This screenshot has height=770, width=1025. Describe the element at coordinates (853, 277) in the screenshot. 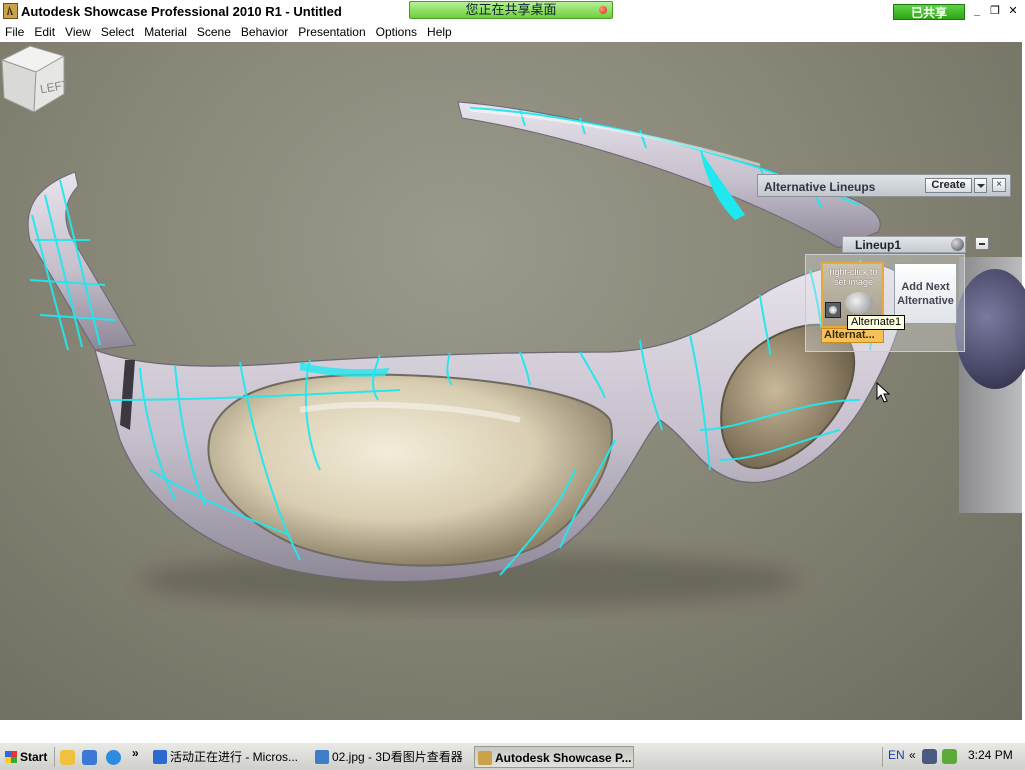

I see `alternative-hint: right-click to set image` at that location.